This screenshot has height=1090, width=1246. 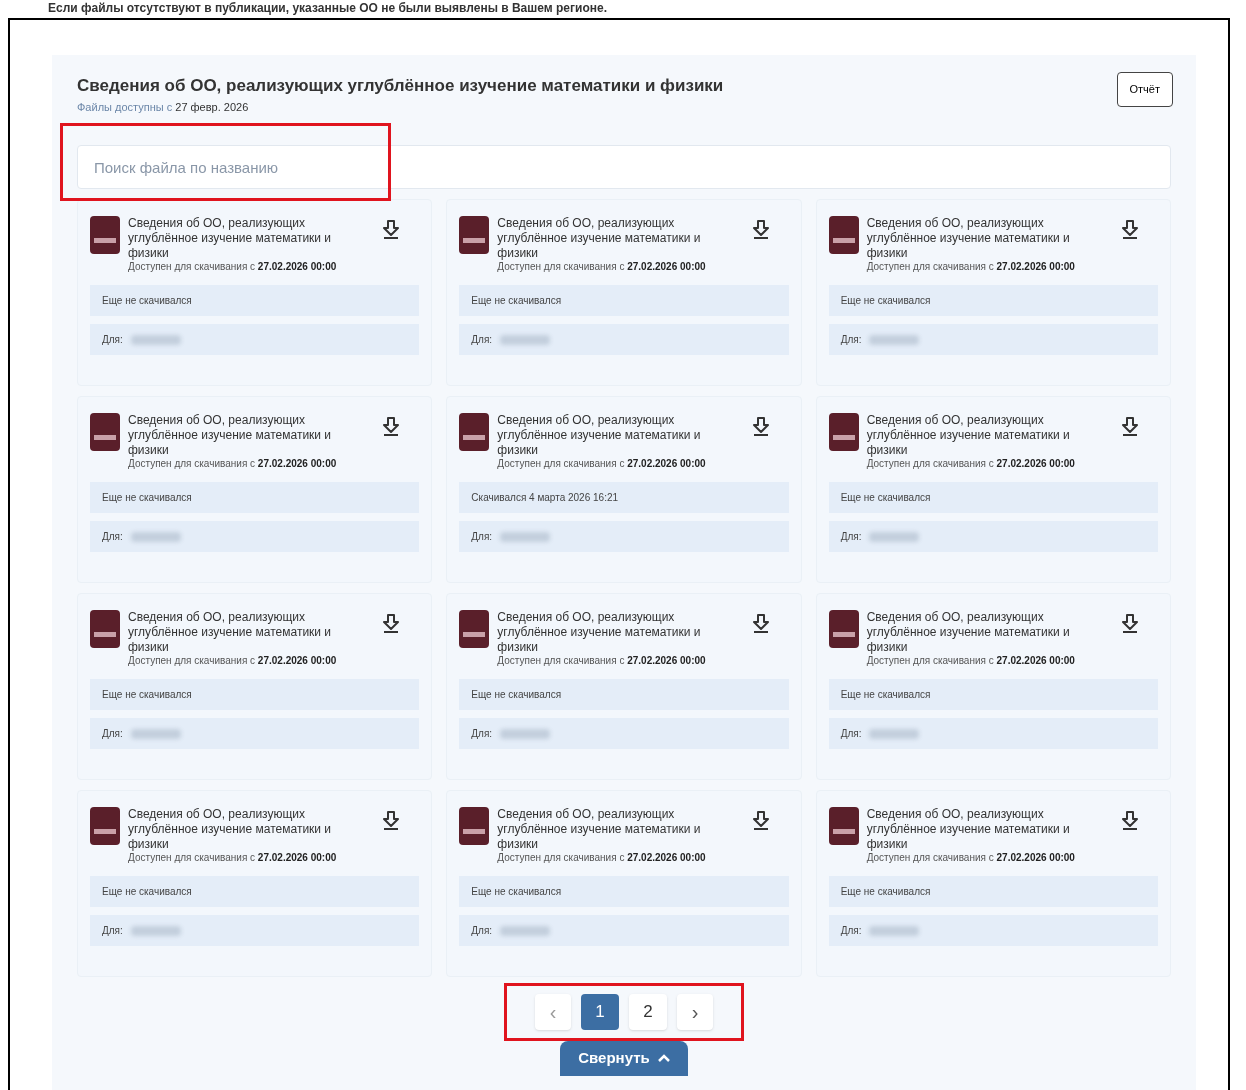 What do you see at coordinates (163, 107) in the screenshot?
I see `section-subtitle: Файлы доступны с 27 февр. 2026` at bounding box center [163, 107].